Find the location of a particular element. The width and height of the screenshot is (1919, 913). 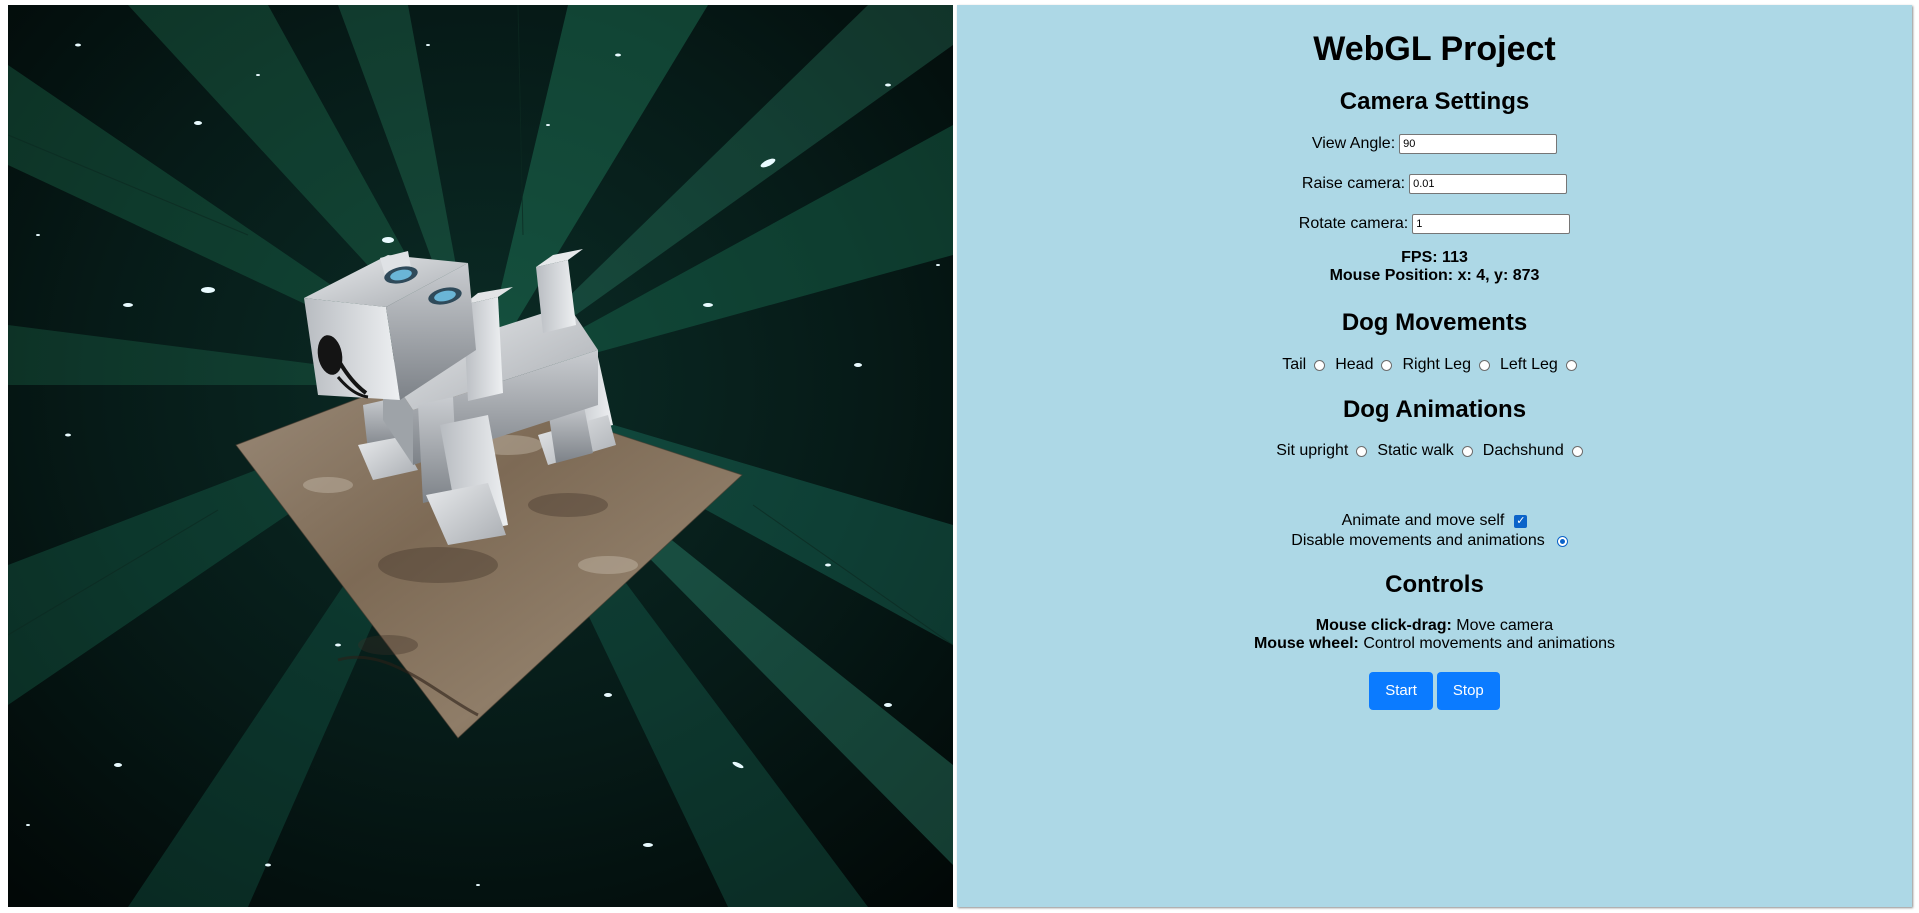

mouse-position-readout: Mouse Position: x: 4, y: 873 is located at coordinates (1434, 276).